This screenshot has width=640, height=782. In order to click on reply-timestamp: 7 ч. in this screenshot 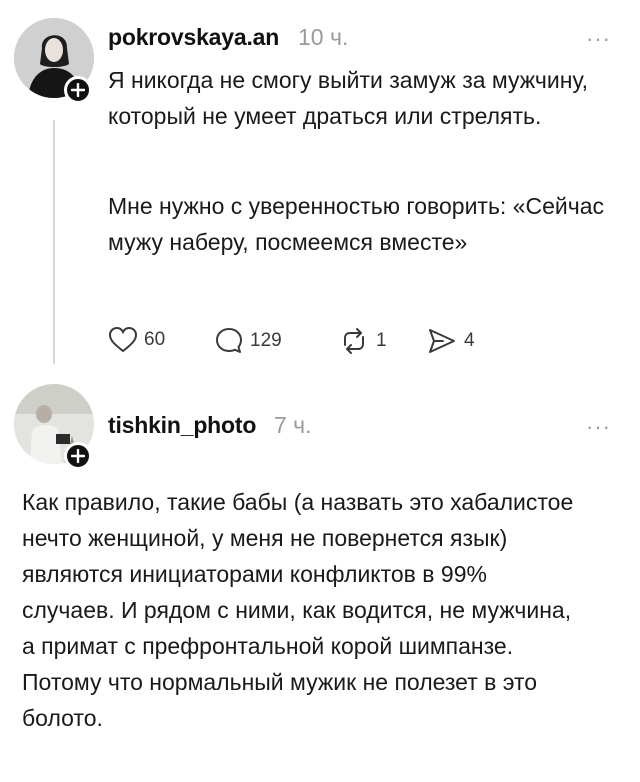, I will do `click(293, 425)`.